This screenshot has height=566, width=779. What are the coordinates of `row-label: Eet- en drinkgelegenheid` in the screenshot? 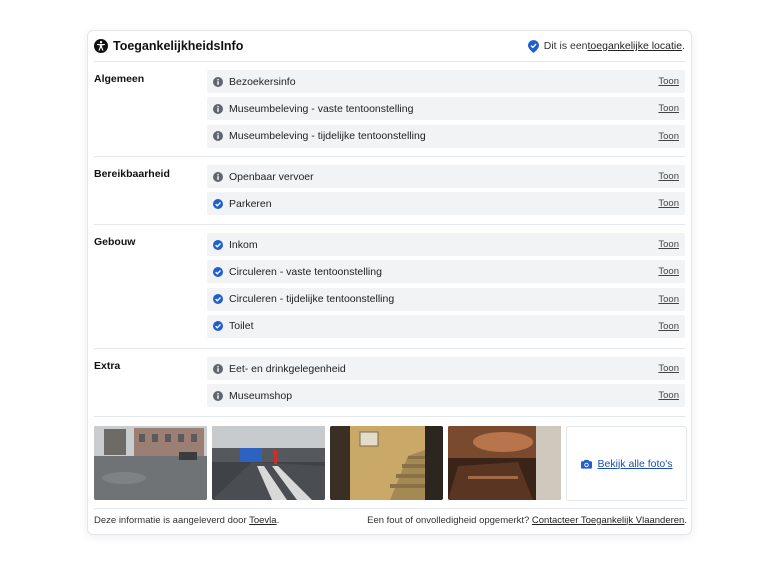 It's located at (287, 368).